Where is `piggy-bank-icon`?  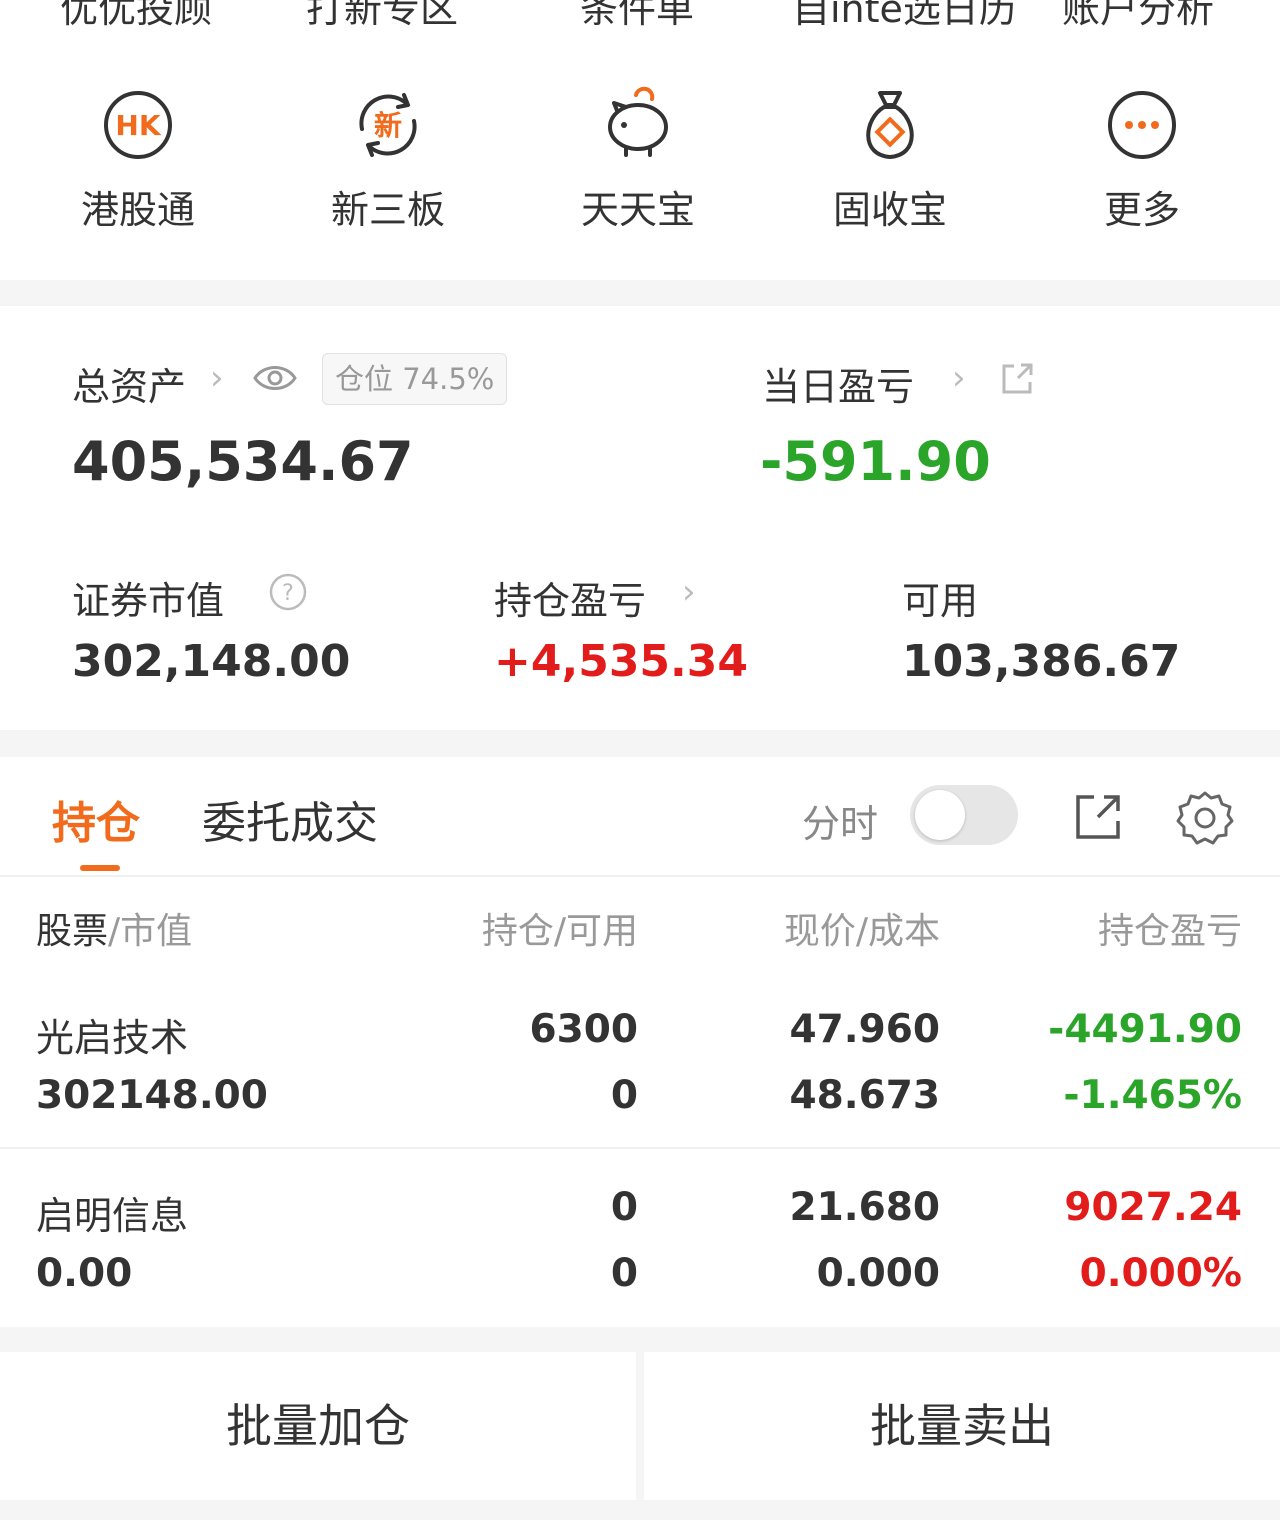
piggy-bank-icon is located at coordinates (638, 121).